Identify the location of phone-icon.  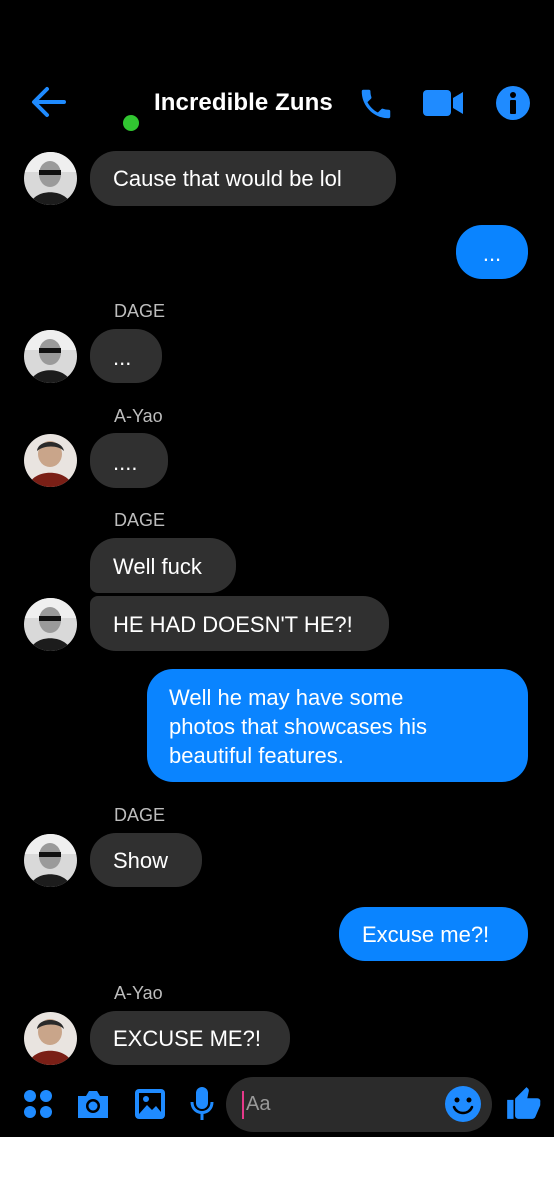
(376, 104).